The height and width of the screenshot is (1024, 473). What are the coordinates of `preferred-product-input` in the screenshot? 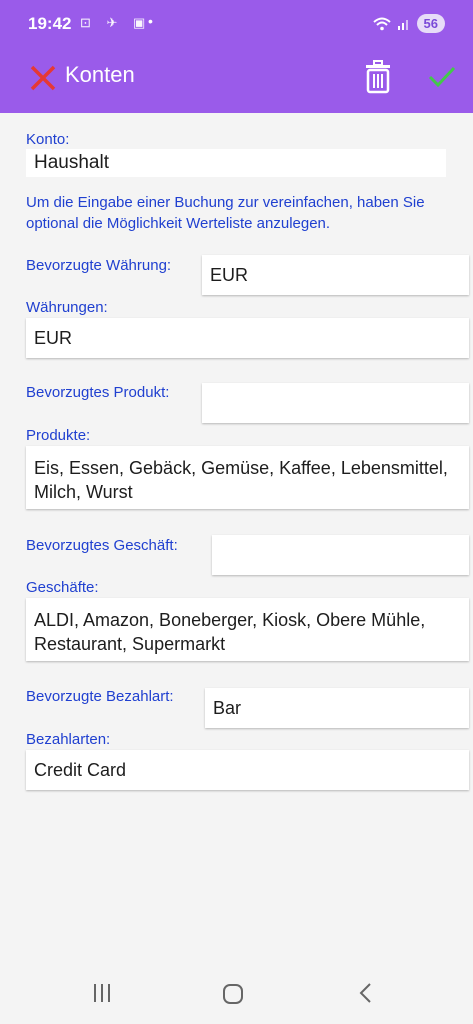 It's located at (335, 403).